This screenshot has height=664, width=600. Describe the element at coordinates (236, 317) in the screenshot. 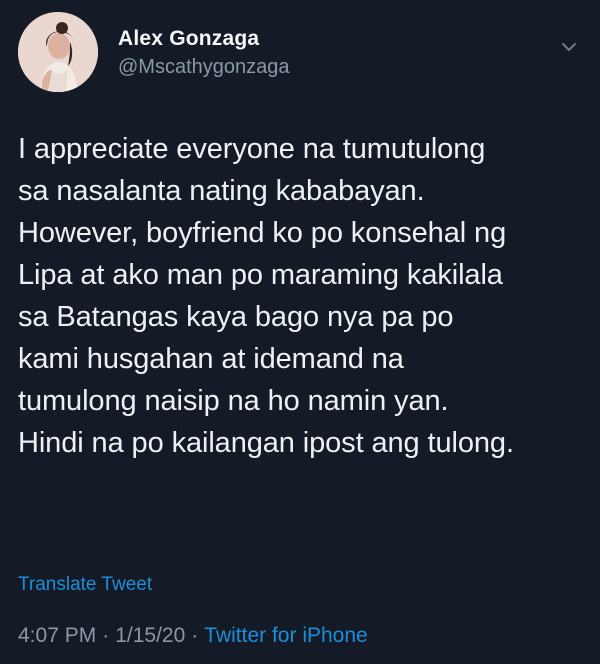

I see `tweet-text-line: sa Batangas kaya bago nya pa po` at that location.